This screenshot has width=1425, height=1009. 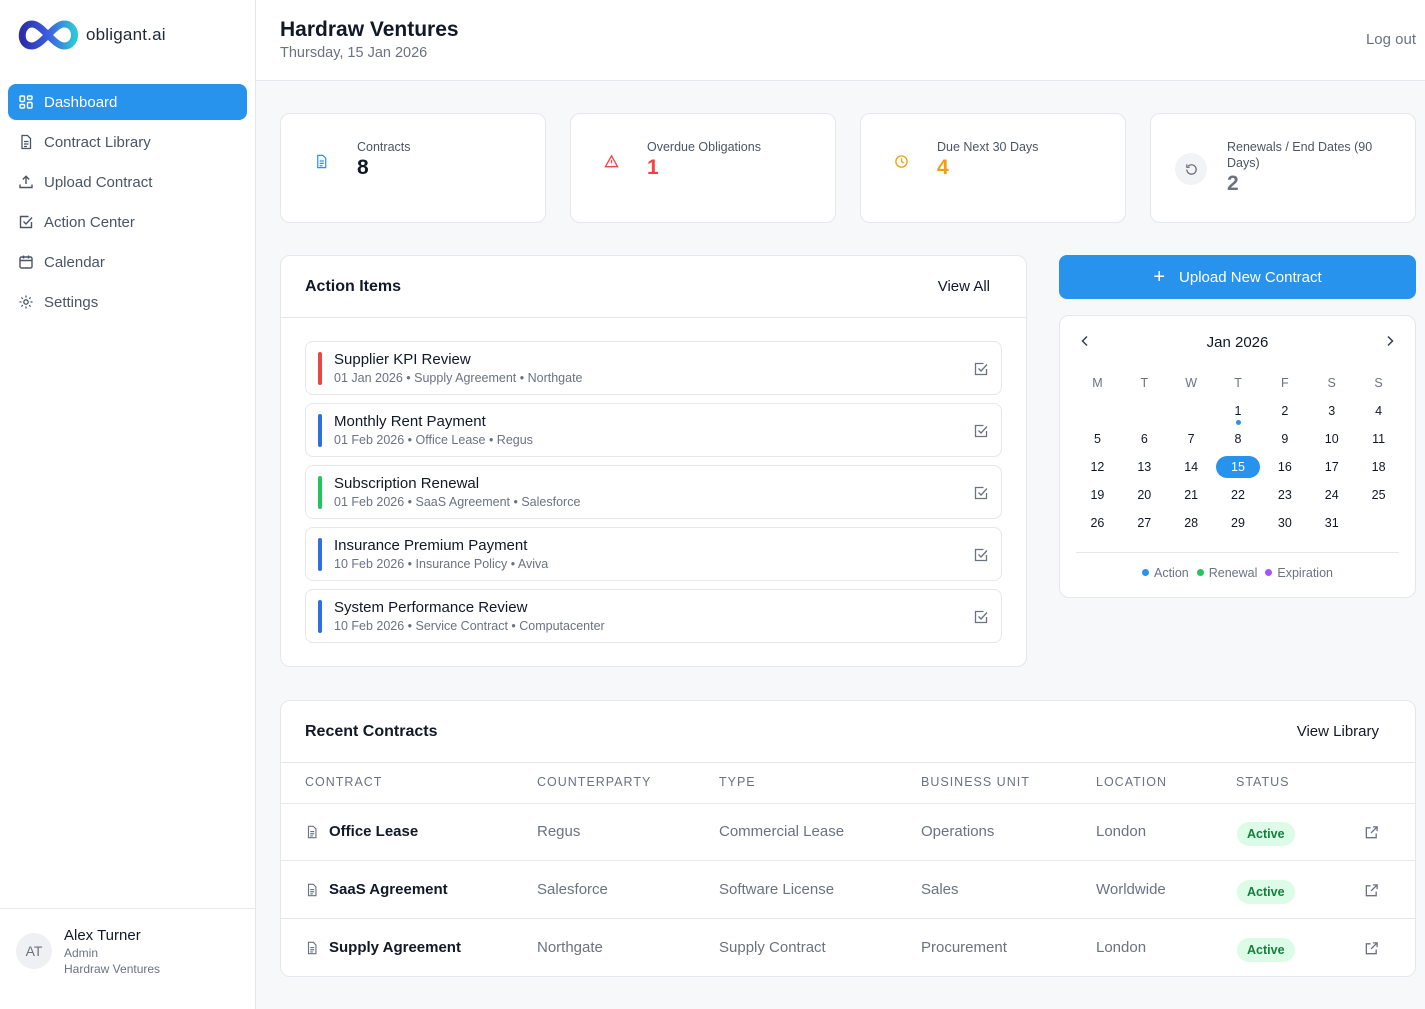 What do you see at coordinates (48, 35) in the screenshot?
I see `infinity-logo-icon` at bounding box center [48, 35].